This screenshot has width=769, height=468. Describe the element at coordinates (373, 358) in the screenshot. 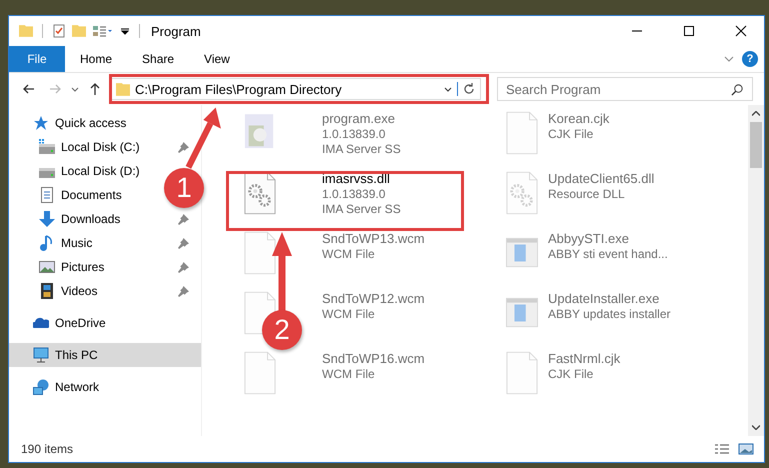

I see `file-name: SndToWP16.wcm` at that location.